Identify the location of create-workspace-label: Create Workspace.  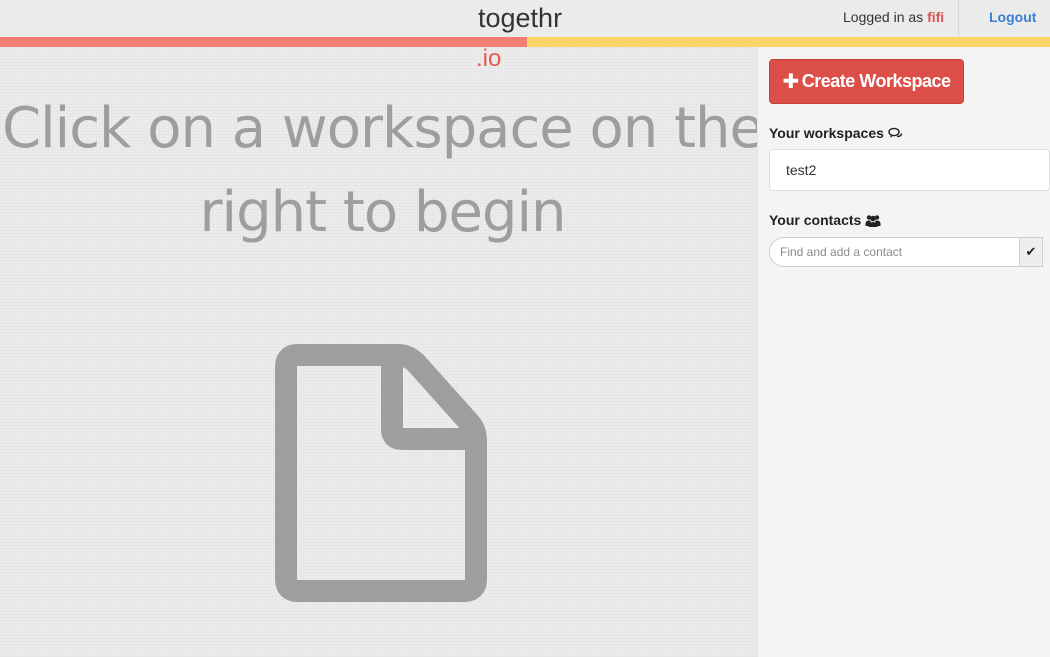
(876, 81).